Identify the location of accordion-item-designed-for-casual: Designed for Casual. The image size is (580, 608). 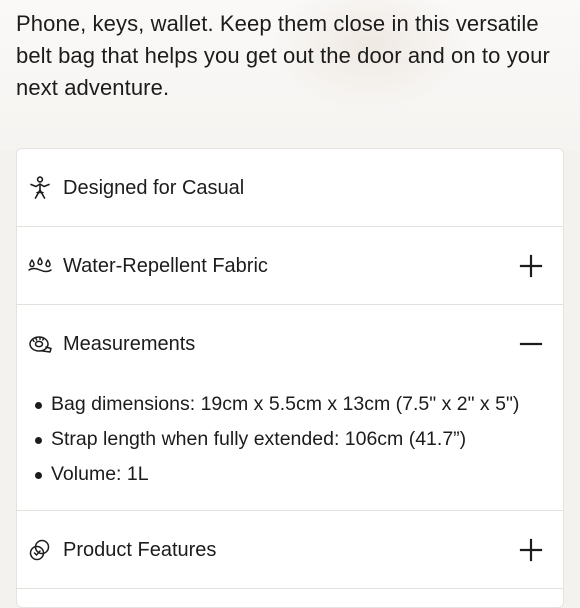
(290, 188).